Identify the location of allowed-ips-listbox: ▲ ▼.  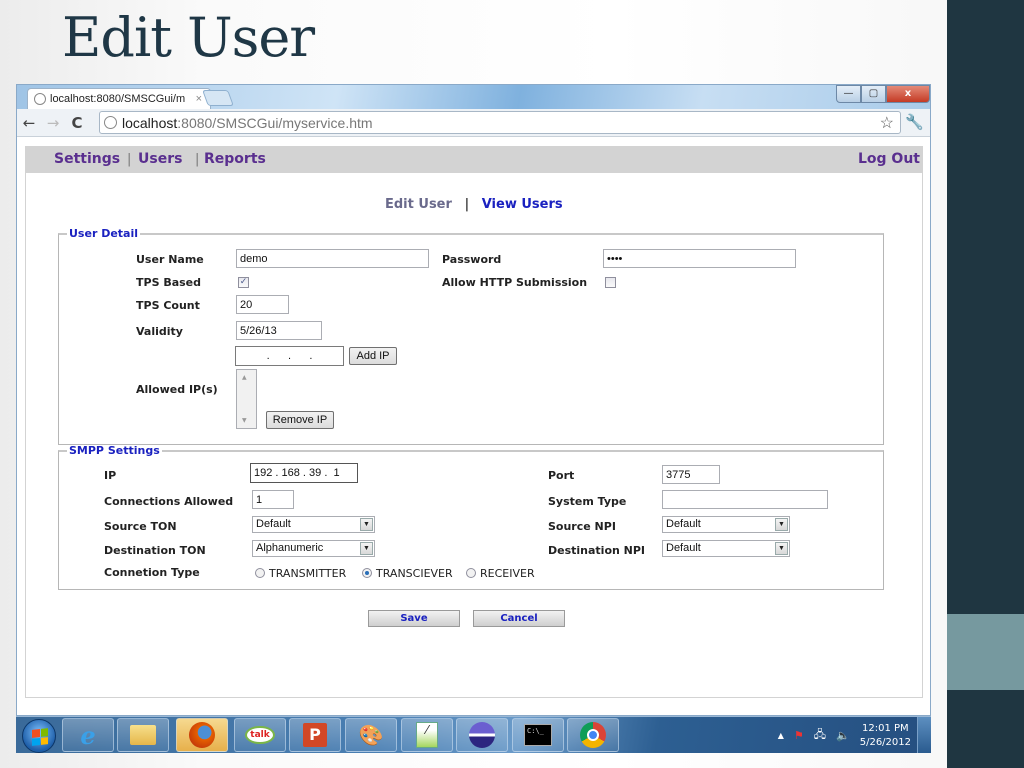
(246, 399).